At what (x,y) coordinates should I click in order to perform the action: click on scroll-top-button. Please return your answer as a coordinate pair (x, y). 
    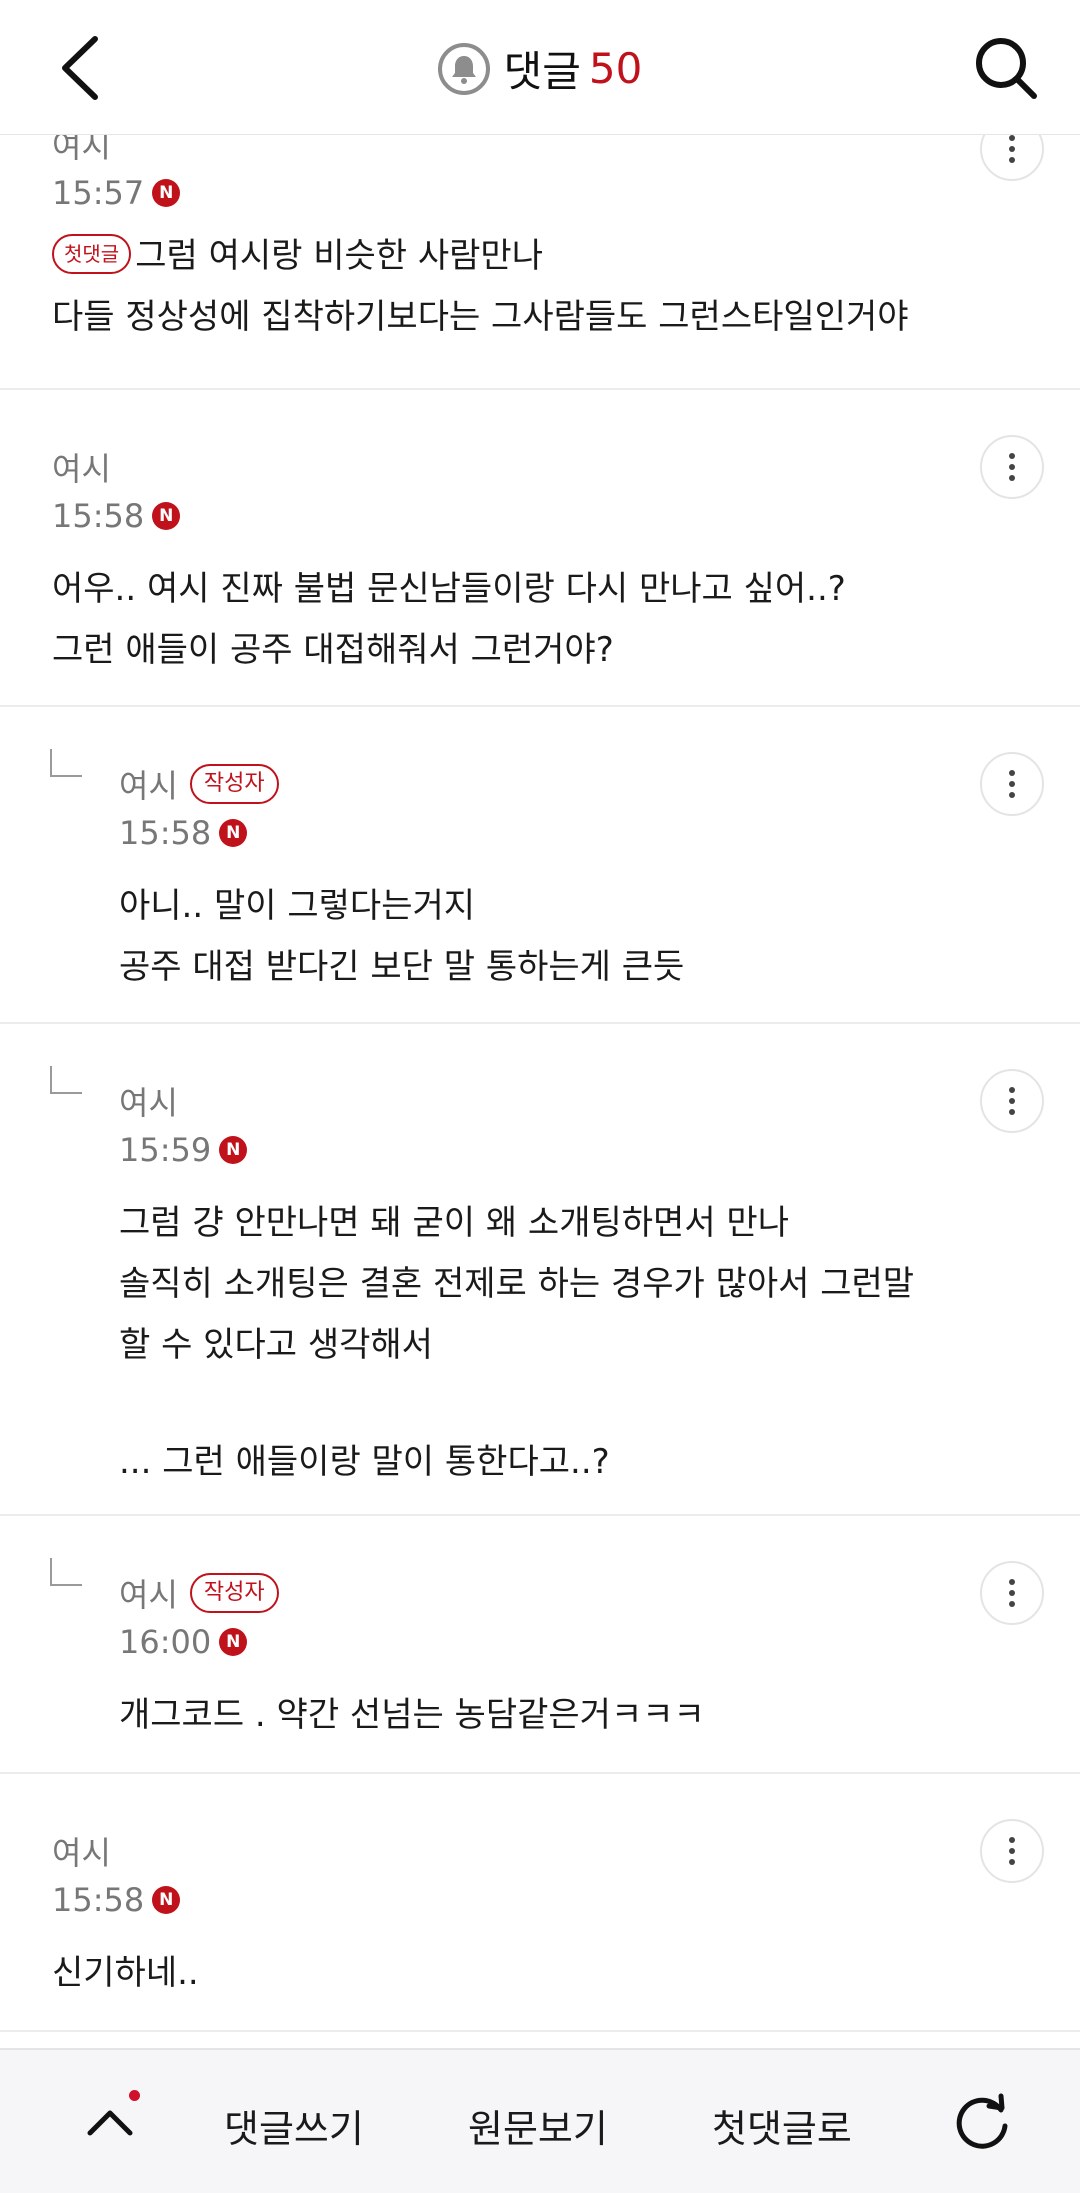
    Looking at the image, I should click on (110, 2122).